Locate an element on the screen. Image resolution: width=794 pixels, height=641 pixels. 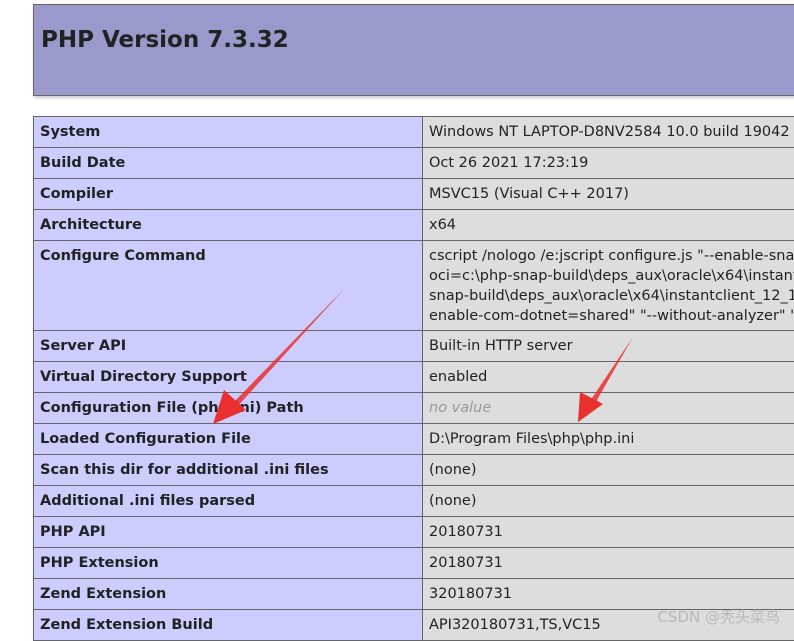
row-value: Built-in HTTP server is located at coordinates (608, 346).